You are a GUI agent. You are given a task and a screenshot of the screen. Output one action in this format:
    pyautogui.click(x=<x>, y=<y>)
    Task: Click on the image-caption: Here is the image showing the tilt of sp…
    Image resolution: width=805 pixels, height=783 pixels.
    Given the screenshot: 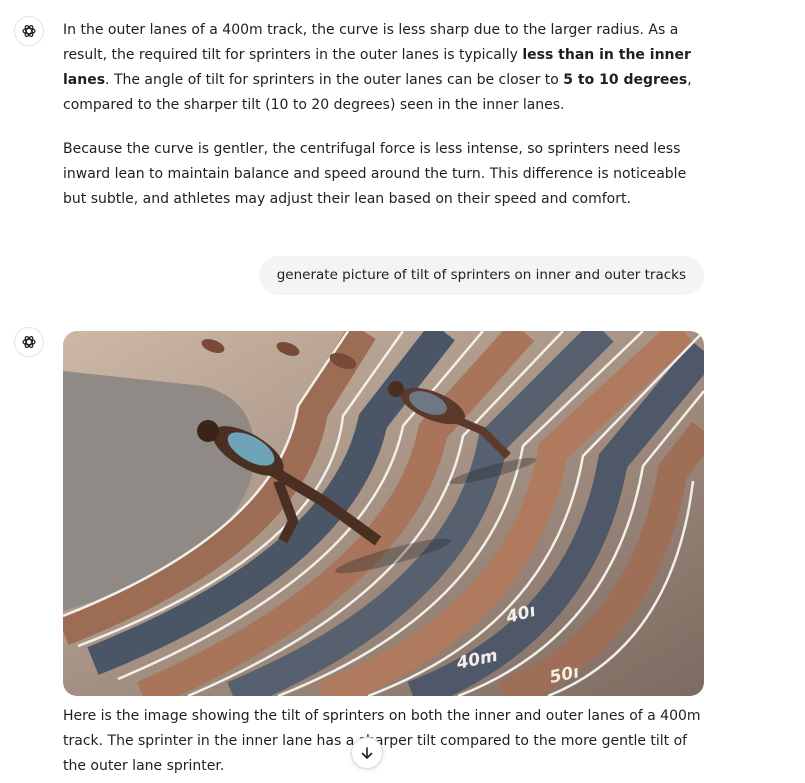 What is the action you would take?
    pyautogui.click(x=382, y=741)
    